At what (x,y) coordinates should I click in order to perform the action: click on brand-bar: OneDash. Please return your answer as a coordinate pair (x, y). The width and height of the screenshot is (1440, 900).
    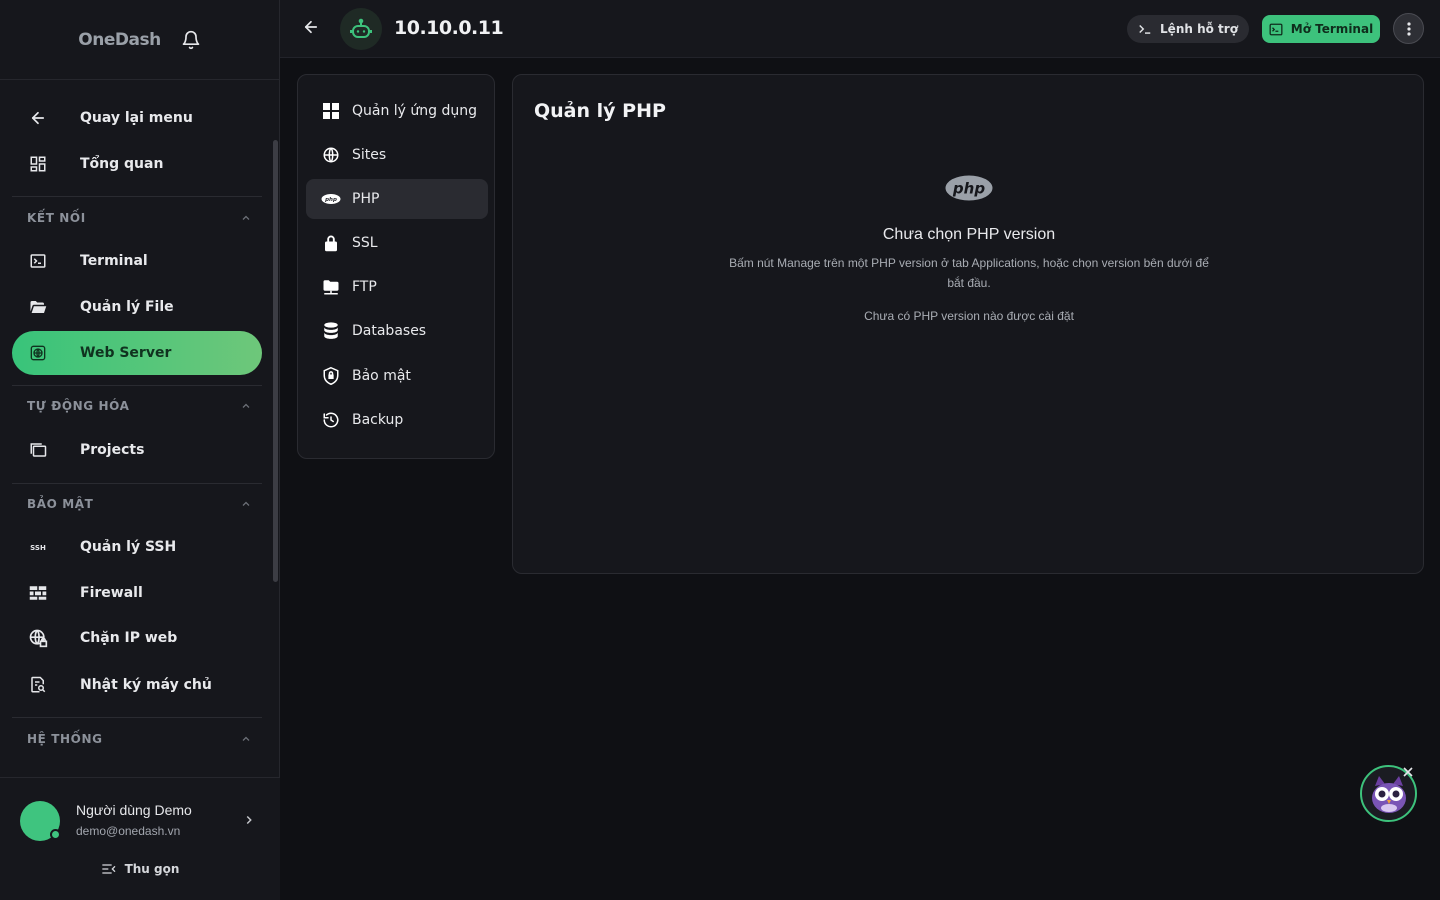
    Looking at the image, I should click on (139, 40).